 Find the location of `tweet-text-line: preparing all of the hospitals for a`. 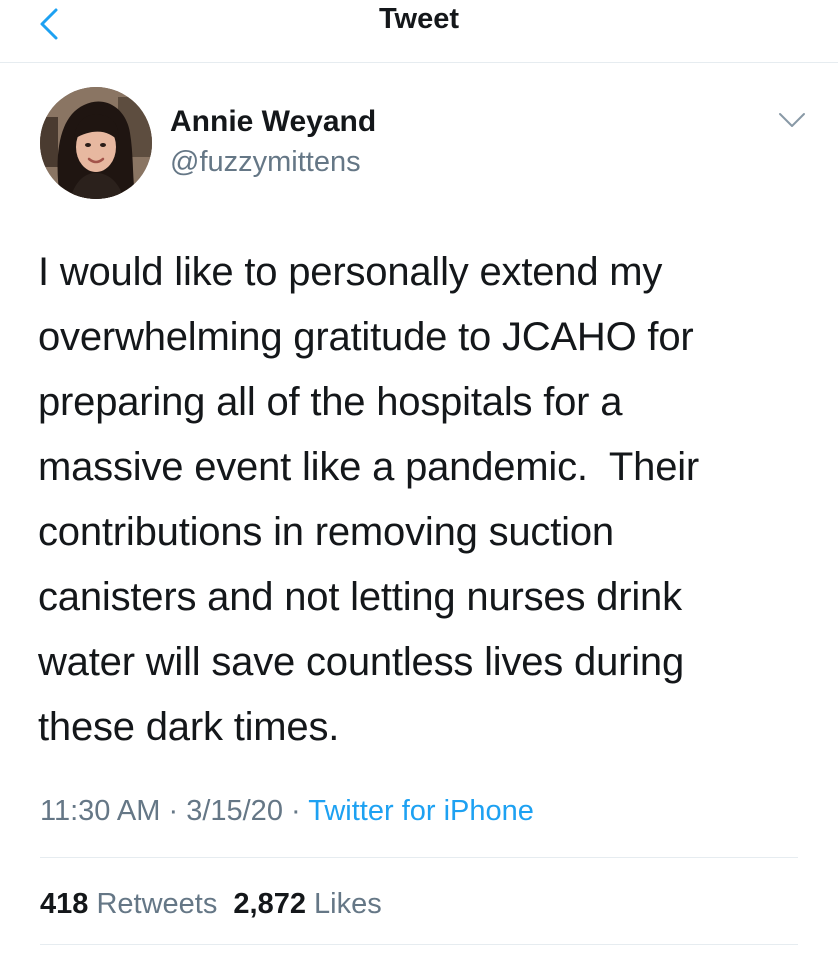

tweet-text-line: preparing all of the hospitals for a is located at coordinates (330, 402).